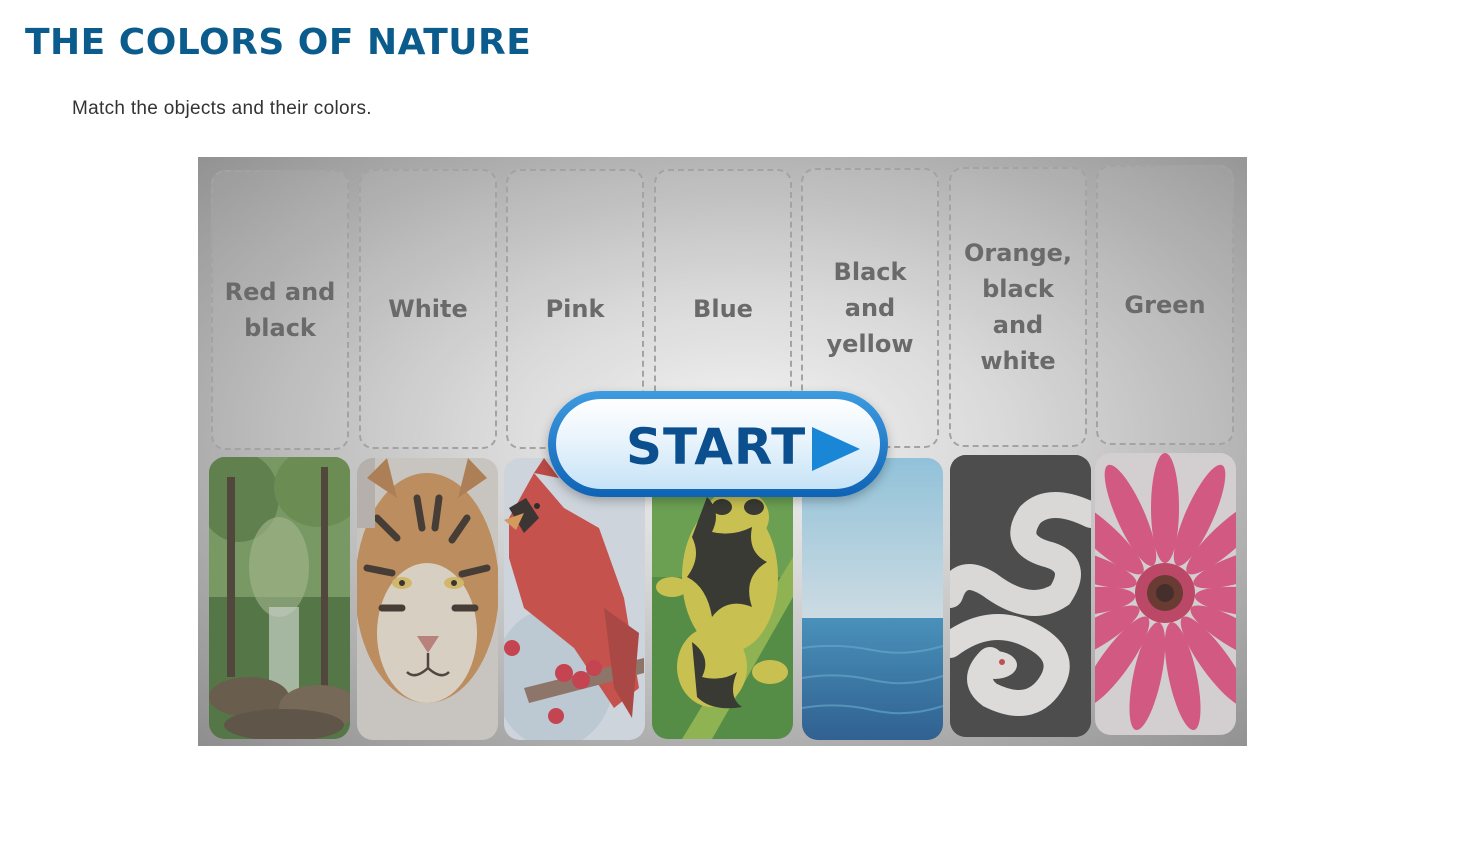  I want to click on photo-card-snake, so click(1020, 596).